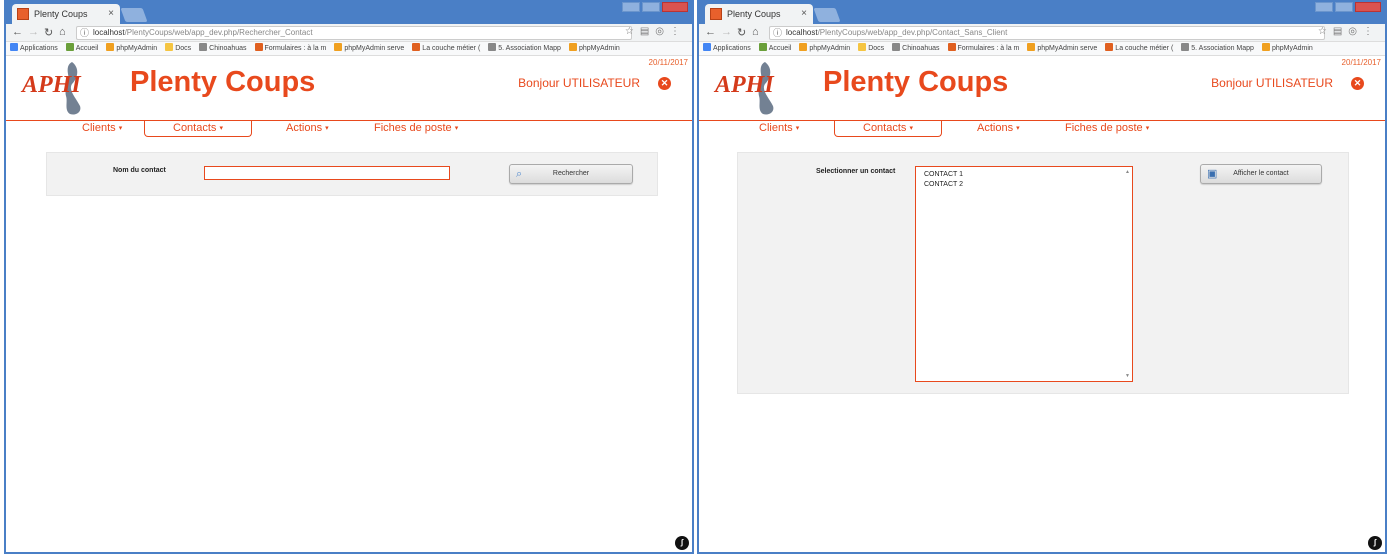  What do you see at coordinates (139, 170) in the screenshot?
I see `contact-name-label: Nom du contact` at bounding box center [139, 170].